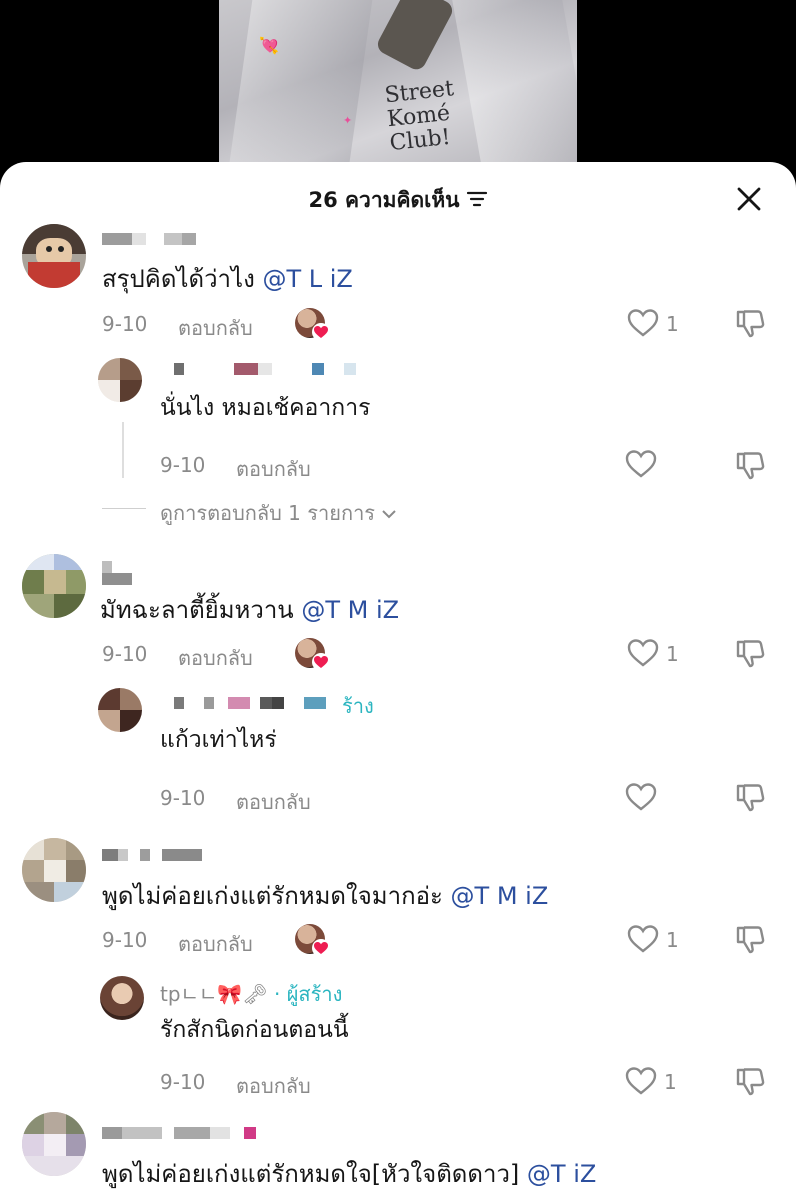 This screenshot has width=796, height=1200. I want to click on creator-tag: · ผู้สร้าง, so click(308, 994).